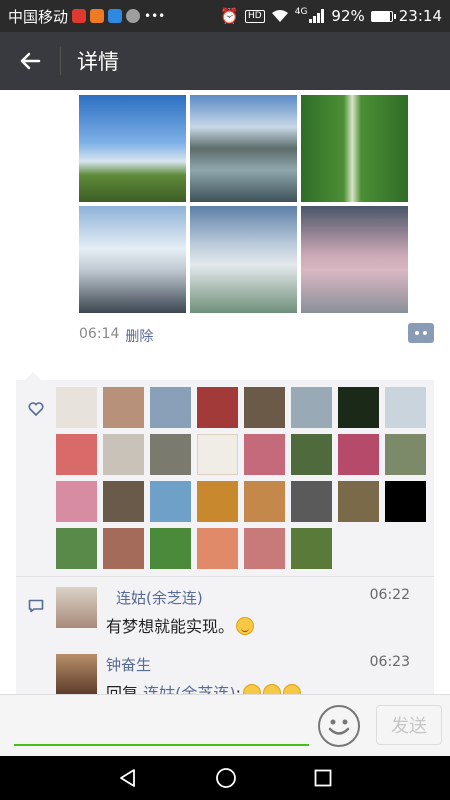 Image resolution: width=450 pixels, height=800 pixels. I want to click on nav-recents-icon, so click(323, 778).